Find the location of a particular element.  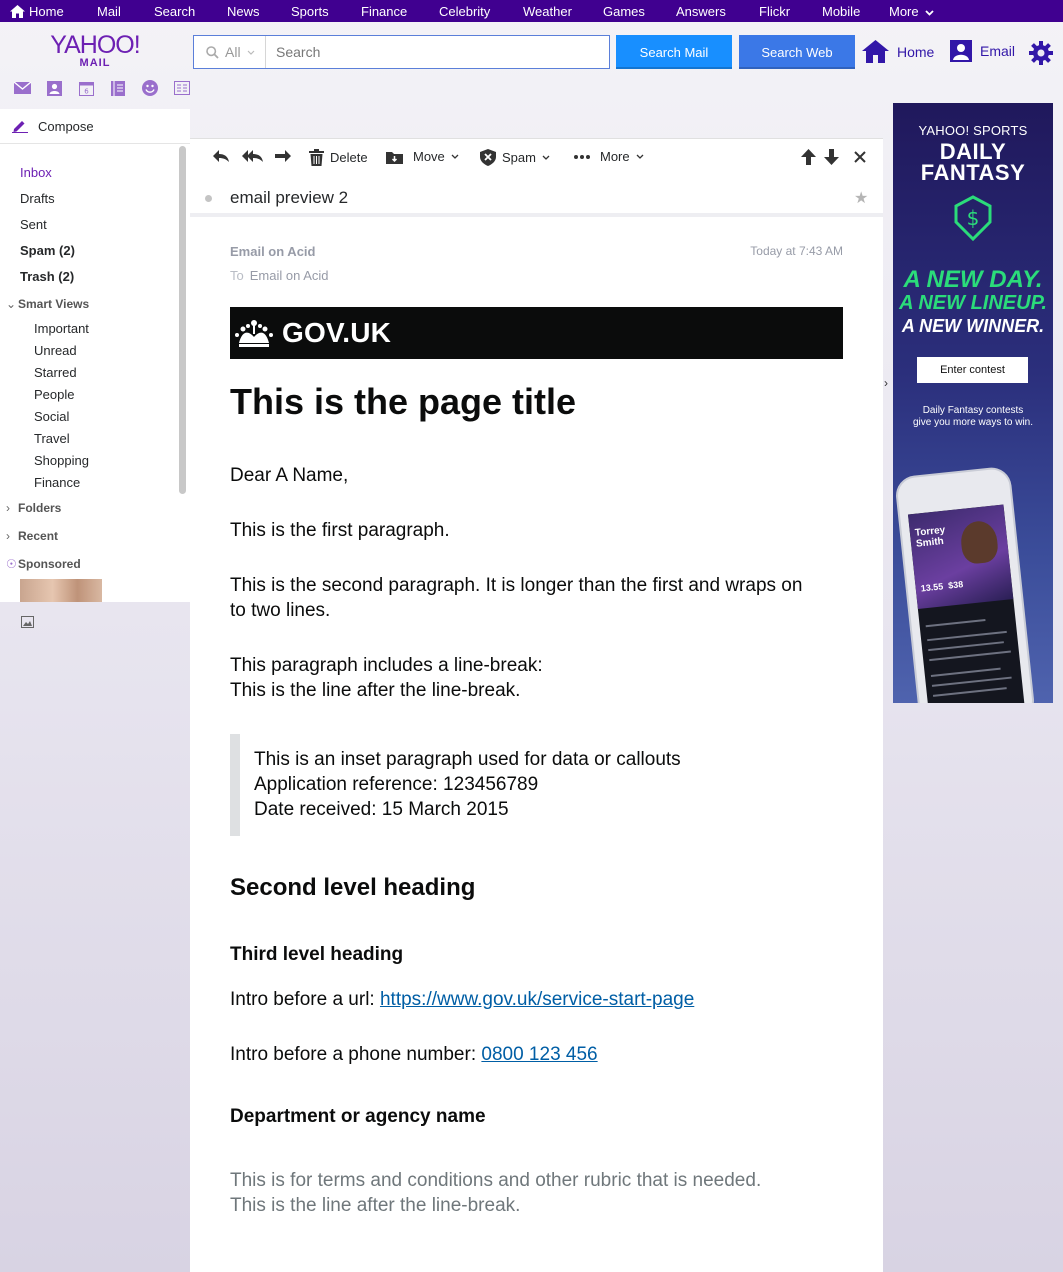

smart-views-toggle: ⌄ Smart Views is located at coordinates (47, 304).